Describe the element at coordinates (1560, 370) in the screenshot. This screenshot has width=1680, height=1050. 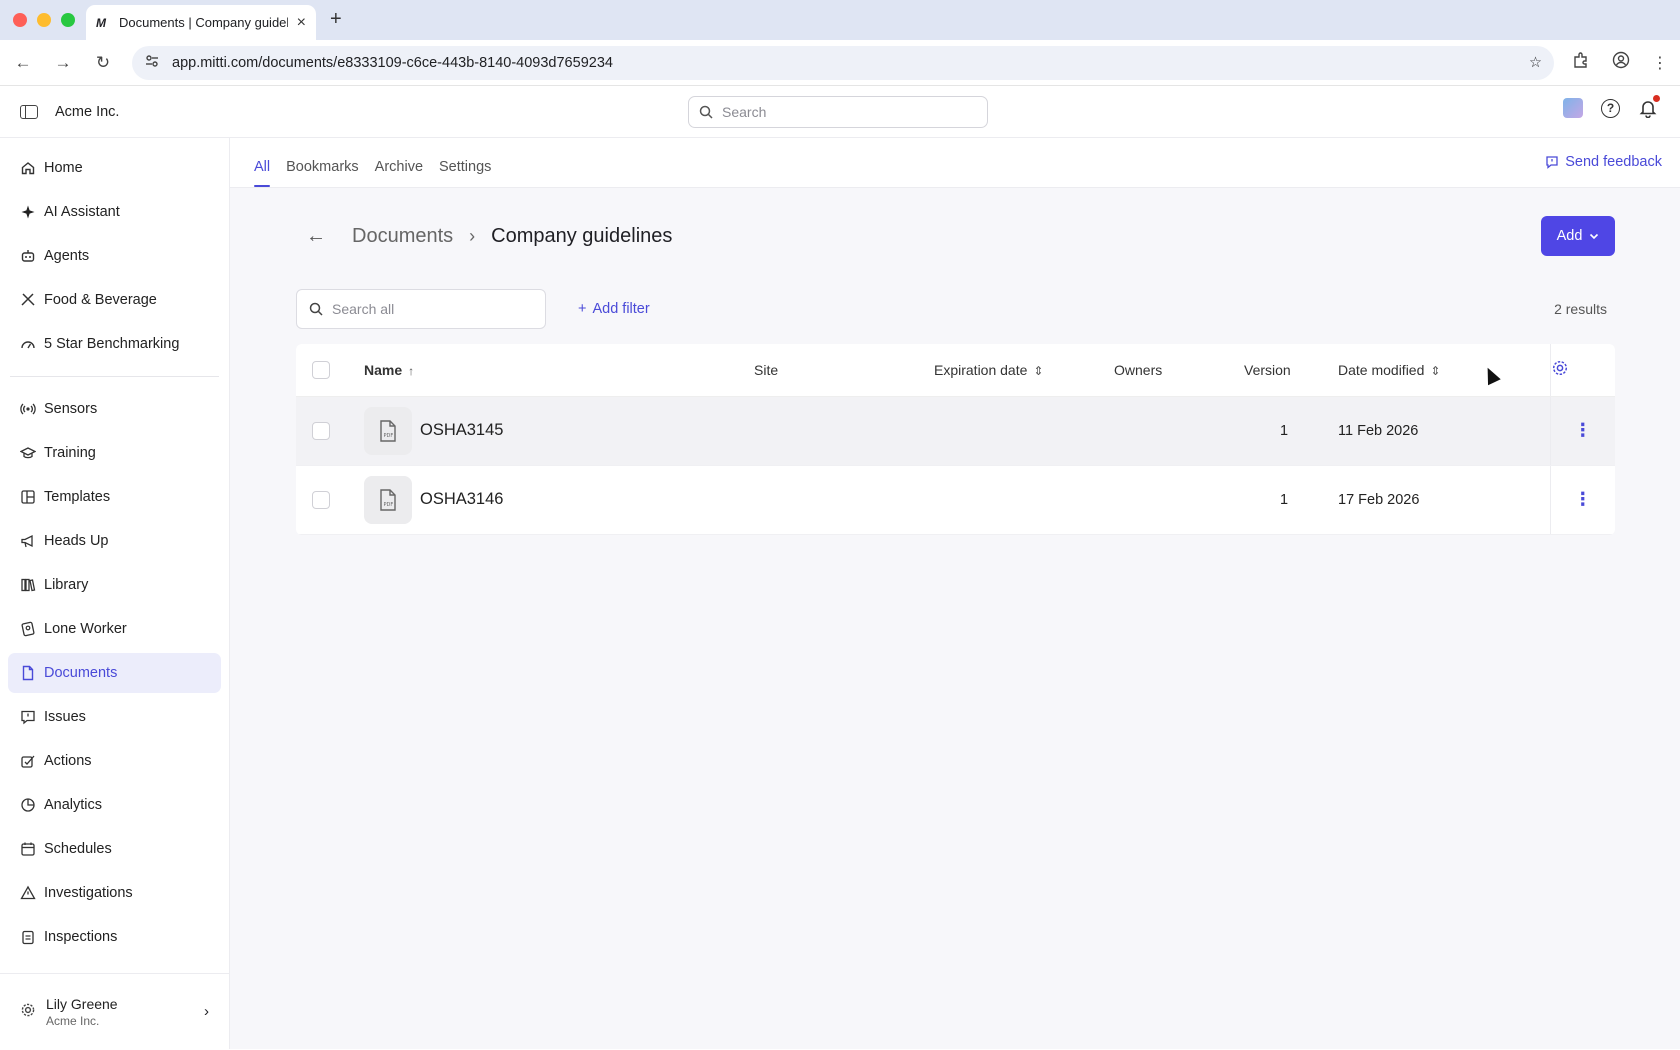
I see `column-settings-gear-icon` at that location.